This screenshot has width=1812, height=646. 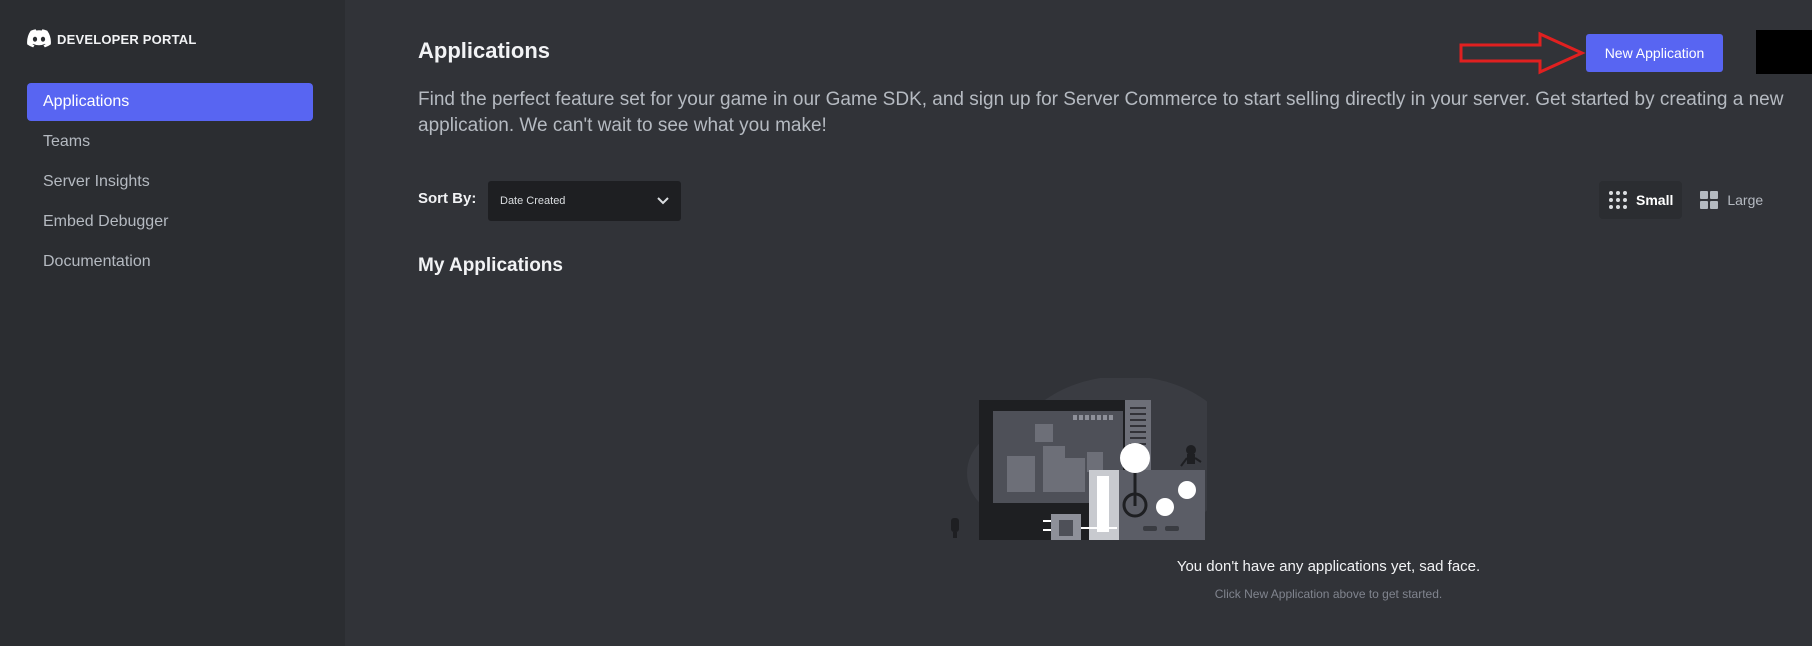 I want to click on view-small-button: Small, so click(x=1641, y=200).